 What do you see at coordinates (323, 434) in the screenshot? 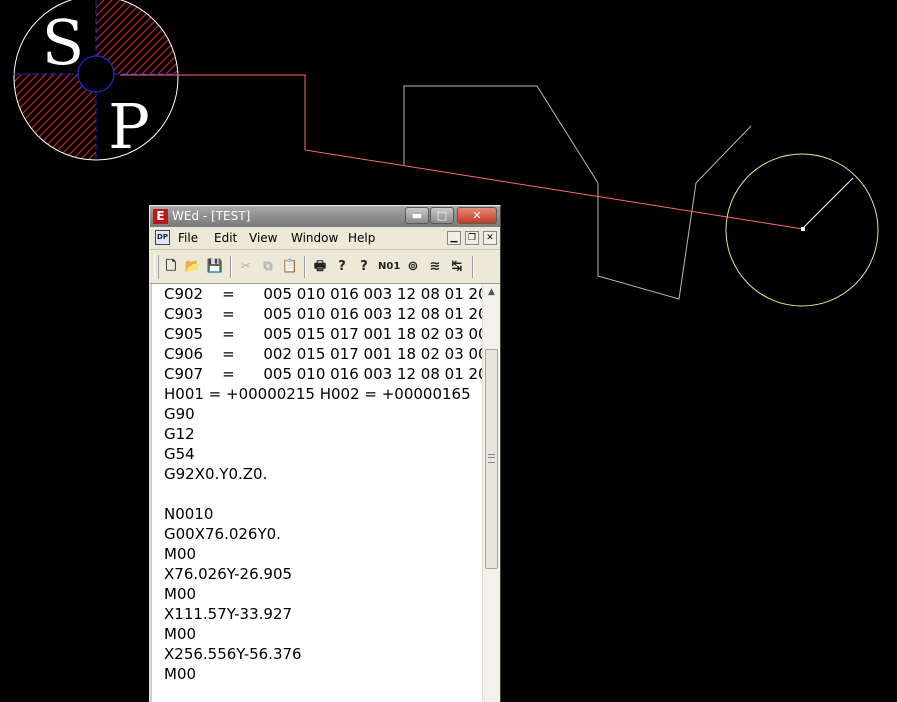
I see `code-line: G12` at bounding box center [323, 434].